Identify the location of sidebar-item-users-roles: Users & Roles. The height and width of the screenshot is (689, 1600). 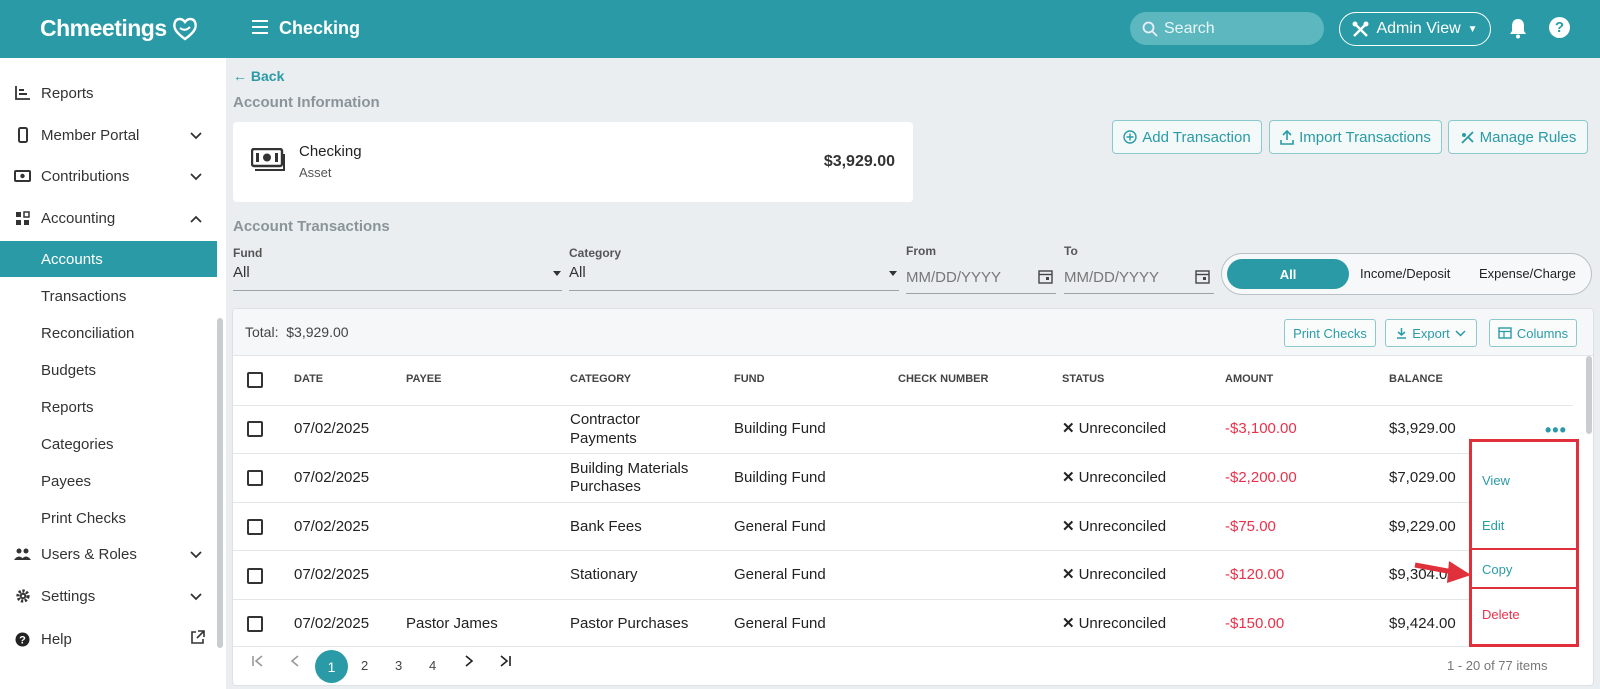
(108, 554).